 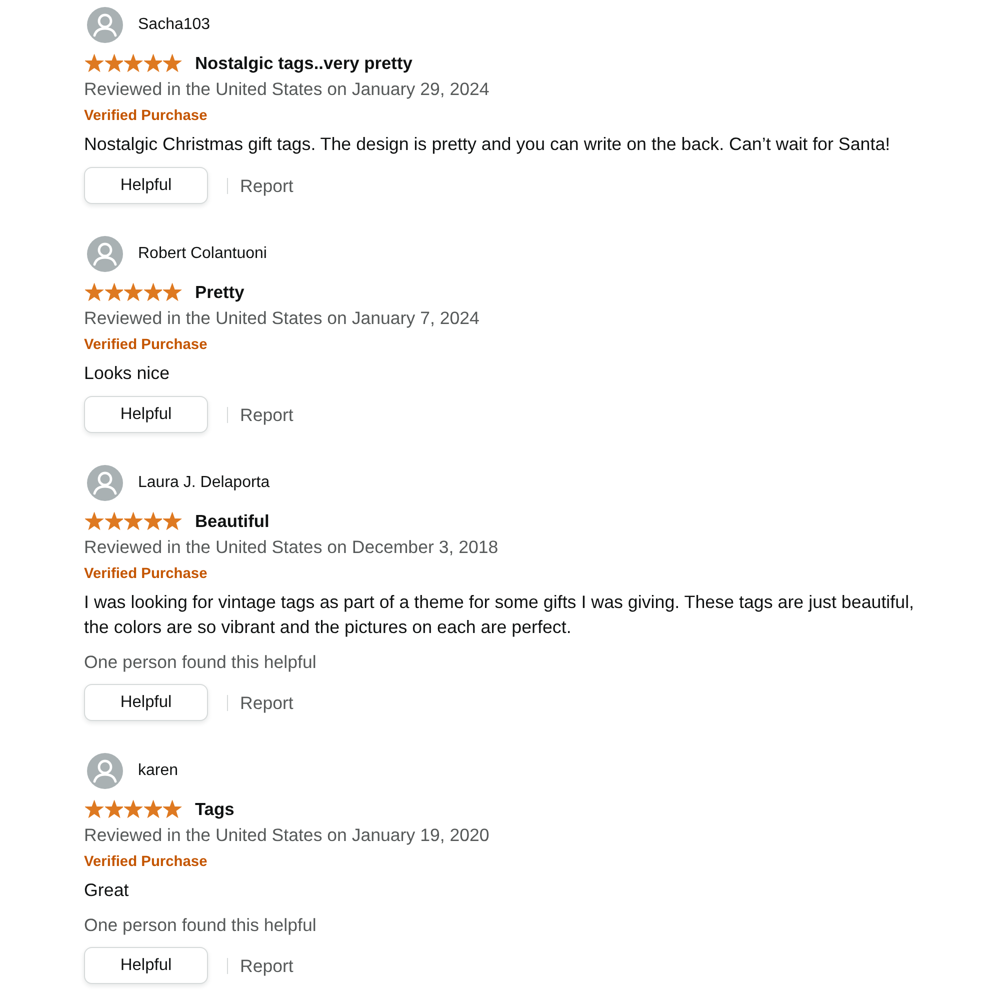 What do you see at coordinates (214, 809) in the screenshot?
I see `review-title: Tags` at bounding box center [214, 809].